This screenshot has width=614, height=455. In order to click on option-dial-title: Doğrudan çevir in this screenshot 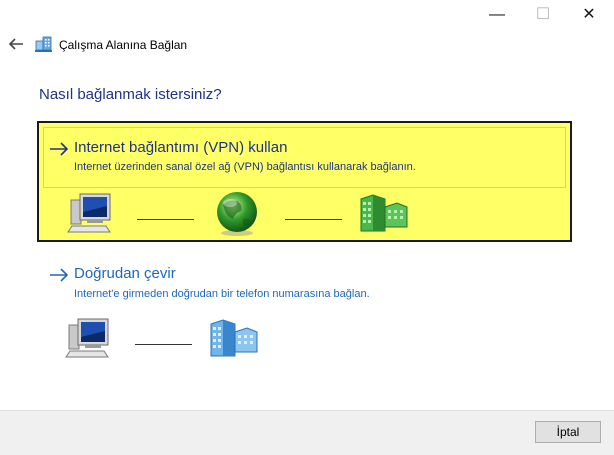, I will do `click(125, 273)`.